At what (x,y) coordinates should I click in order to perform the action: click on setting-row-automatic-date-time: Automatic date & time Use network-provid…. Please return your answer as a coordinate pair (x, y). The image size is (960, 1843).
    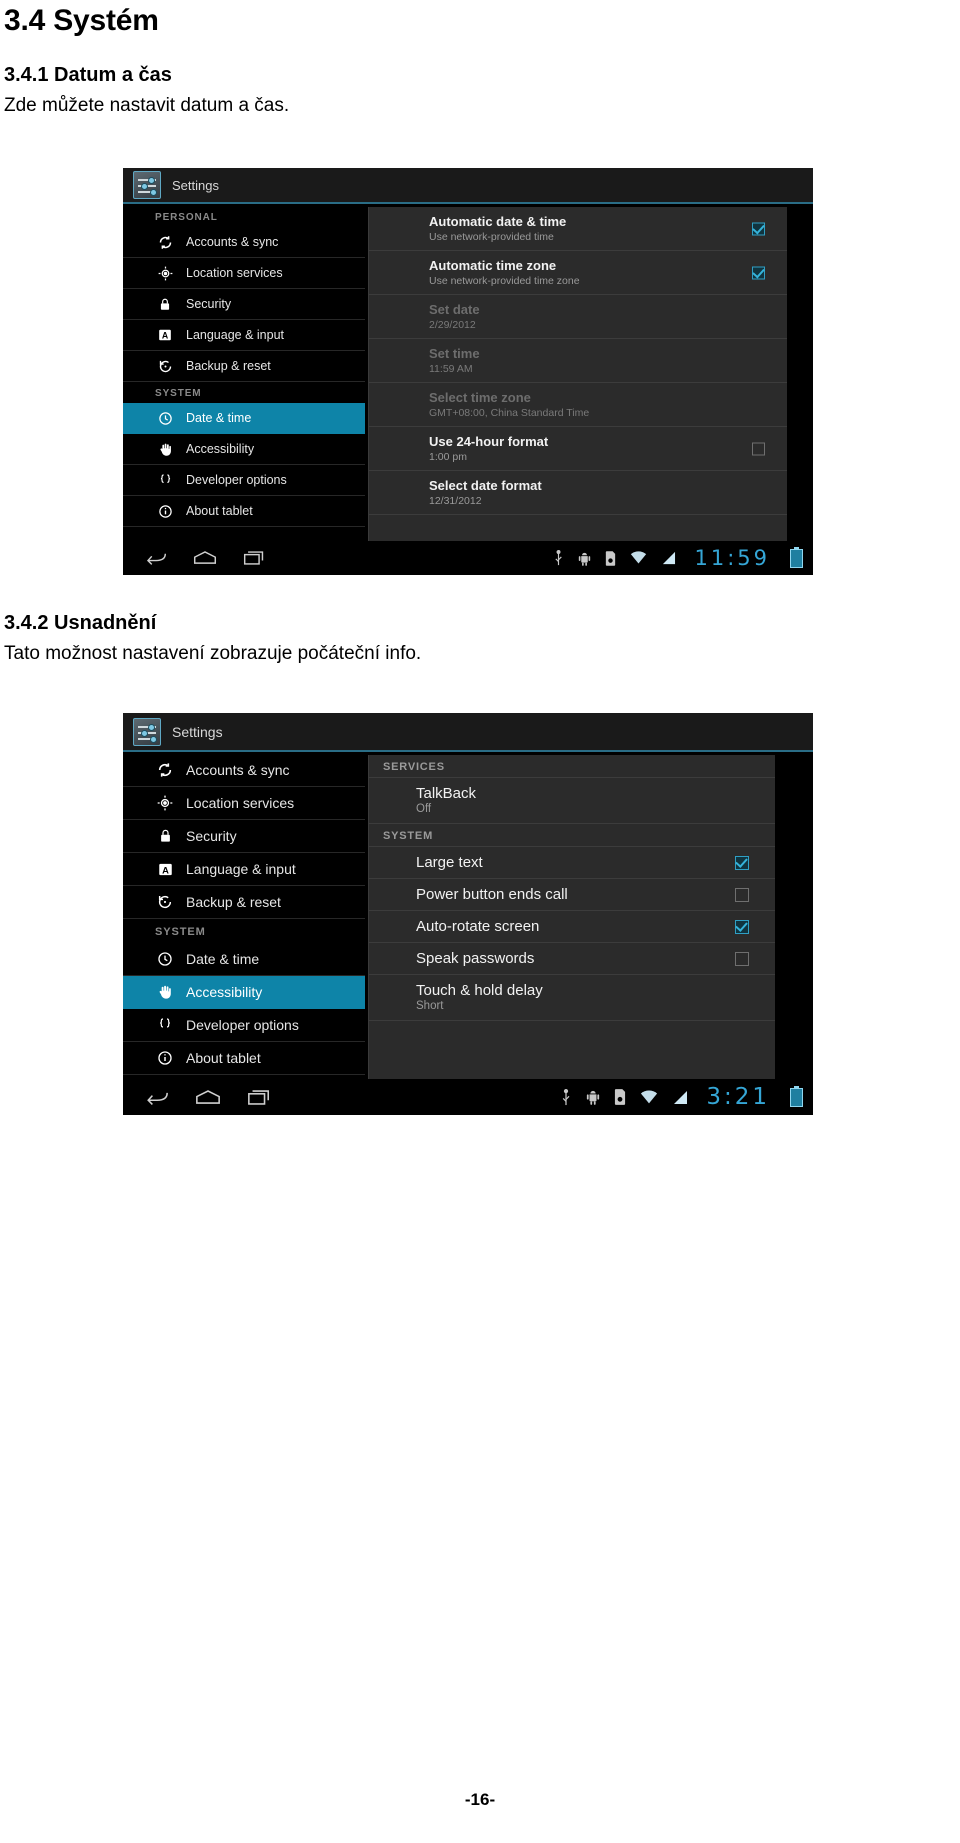
    Looking at the image, I should click on (578, 229).